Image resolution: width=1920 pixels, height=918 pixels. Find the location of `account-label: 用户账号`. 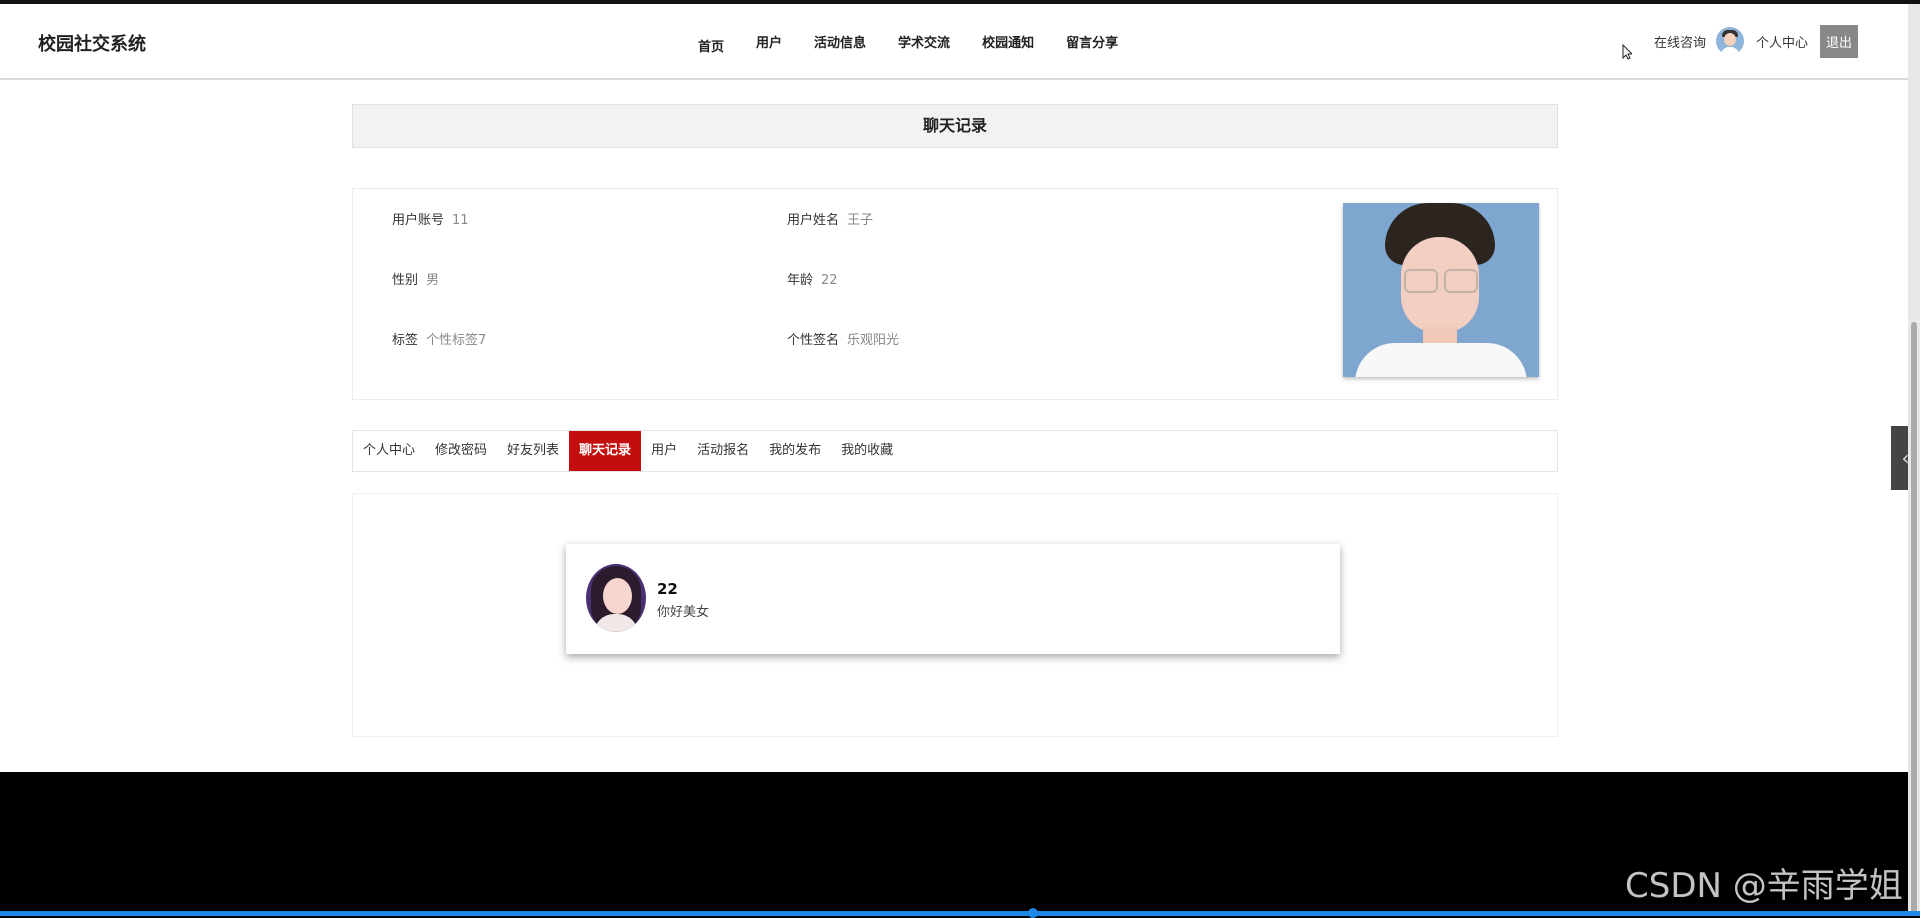

account-label: 用户账号 is located at coordinates (418, 220).